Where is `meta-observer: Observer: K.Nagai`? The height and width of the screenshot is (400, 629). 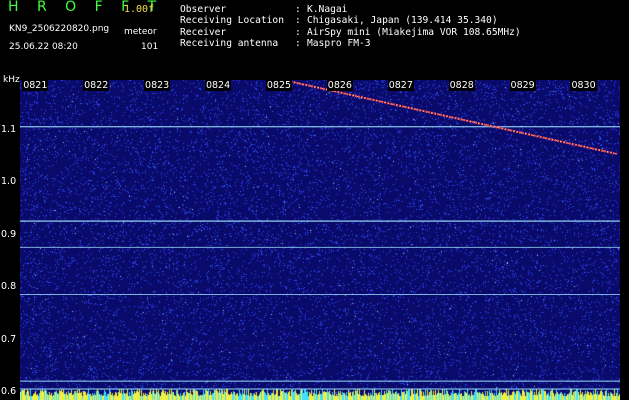
meta-observer: Observer: K.Nagai is located at coordinates (264, 9).